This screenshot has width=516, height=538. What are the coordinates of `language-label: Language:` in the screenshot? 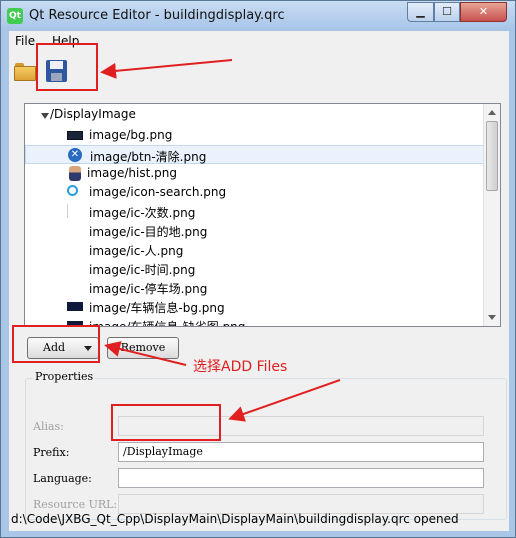 It's located at (62, 478).